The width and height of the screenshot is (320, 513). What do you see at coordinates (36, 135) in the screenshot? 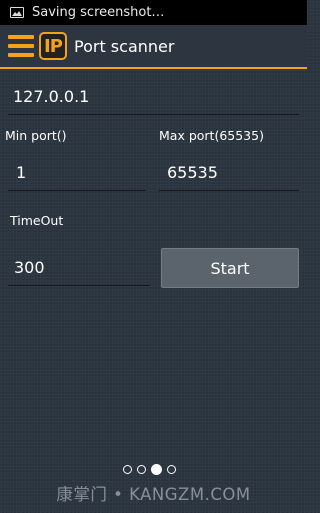
I see `min-port-label: Min port()` at bounding box center [36, 135].